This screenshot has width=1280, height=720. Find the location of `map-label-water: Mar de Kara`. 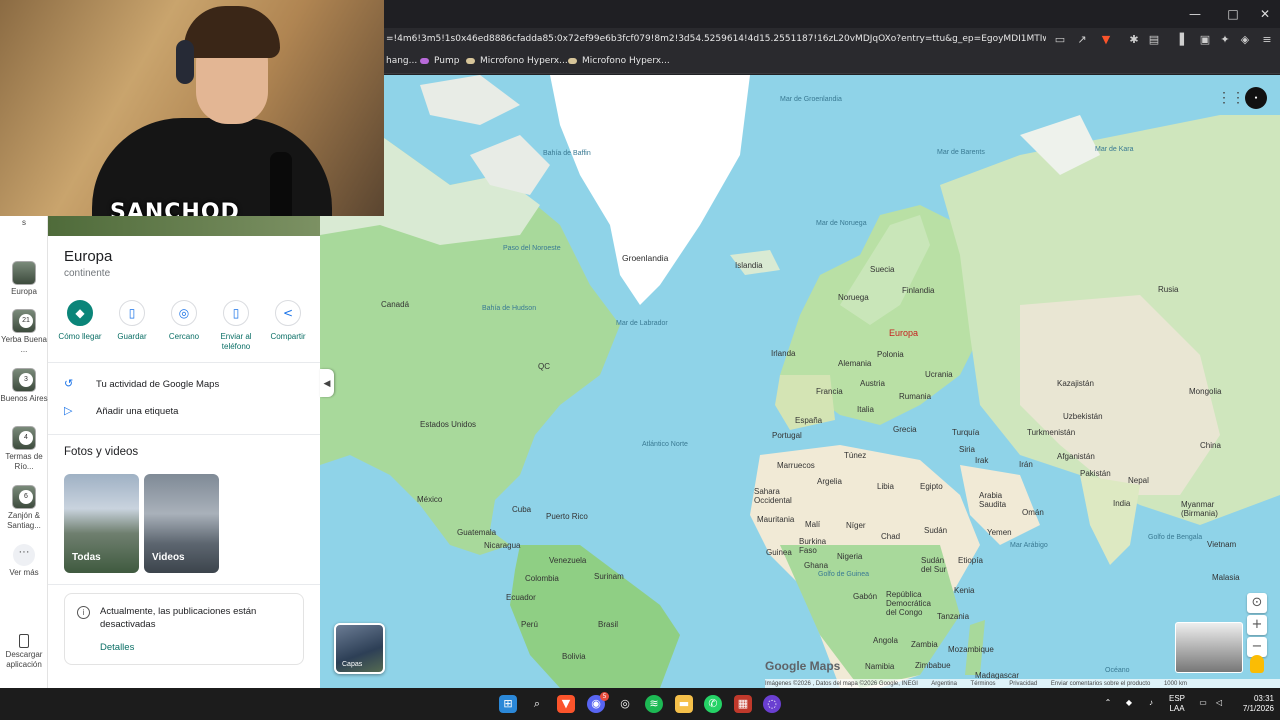

map-label-water: Mar de Kara is located at coordinates (1114, 149).